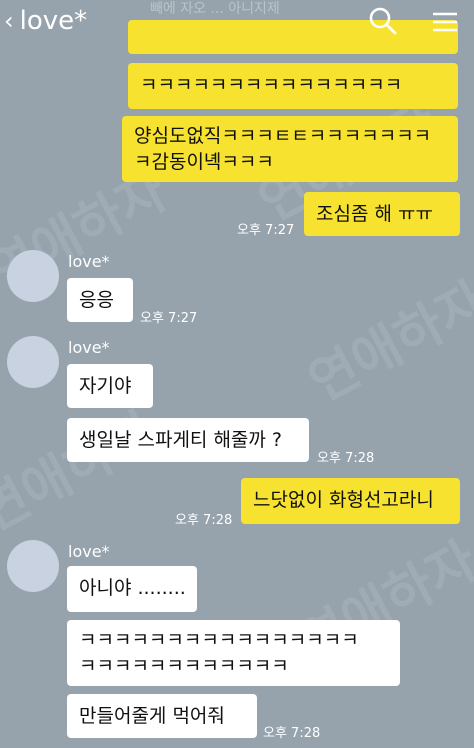  Describe the element at coordinates (237, 20) in the screenshot. I see `chat-header: ‹ love*` at that location.